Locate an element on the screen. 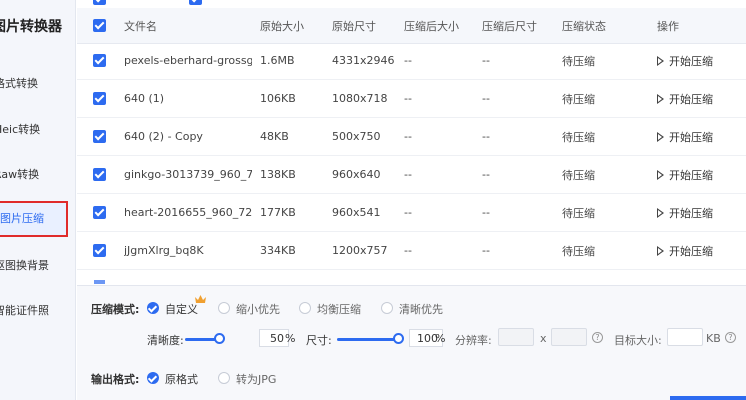 Image resolution: width=746 pixels, height=400 pixels. header-status: 压缩状态 is located at coordinates (584, 26).